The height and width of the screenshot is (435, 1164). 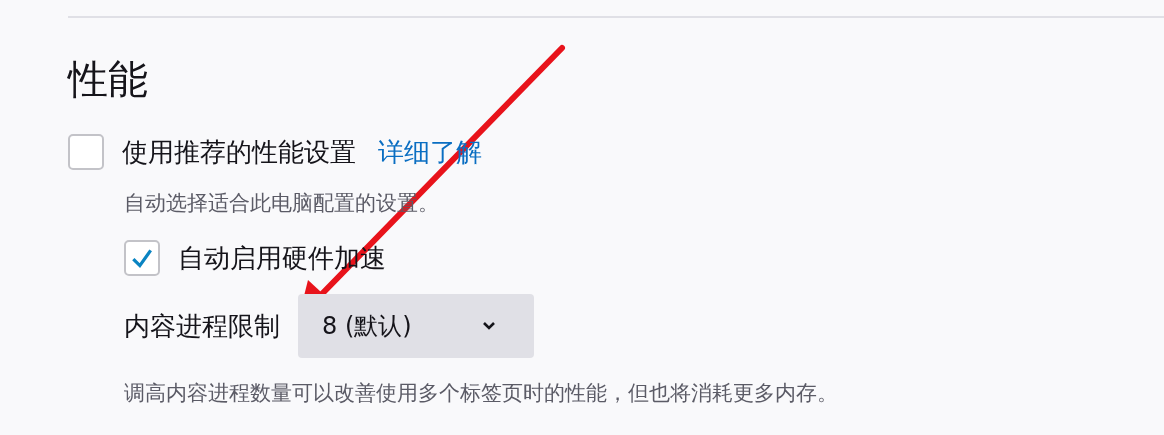 What do you see at coordinates (489, 326) in the screenshot?
I see `chevron-icon` at bounding box center [489, 326].